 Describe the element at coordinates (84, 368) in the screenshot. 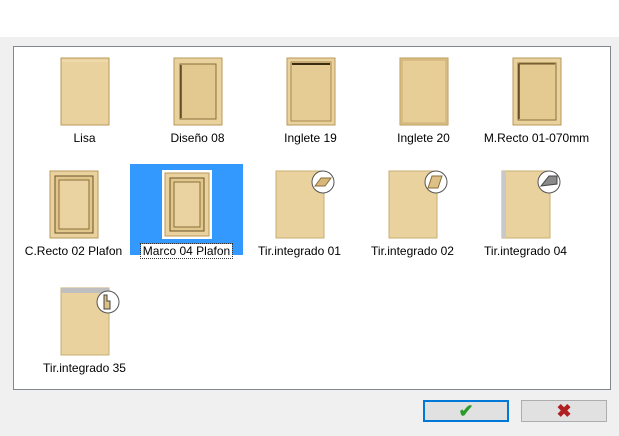

I see `list-item-label: Tir.integrado 35` at that location.